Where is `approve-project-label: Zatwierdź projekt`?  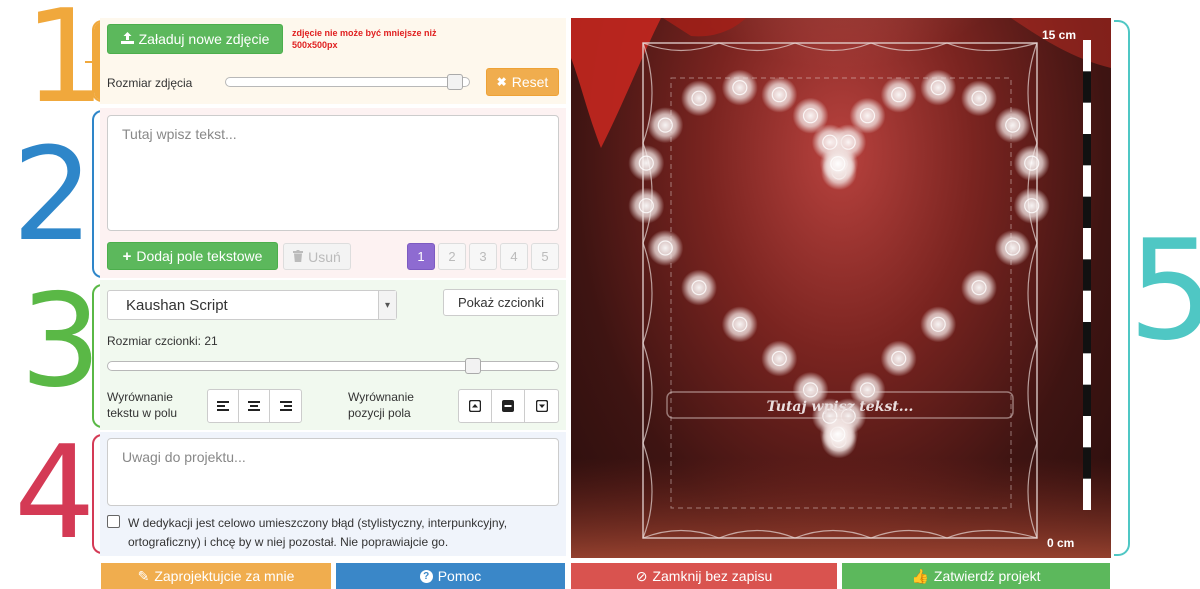 approve-project-label: Zatwierdź projekt is located at coordinates (987, 576).